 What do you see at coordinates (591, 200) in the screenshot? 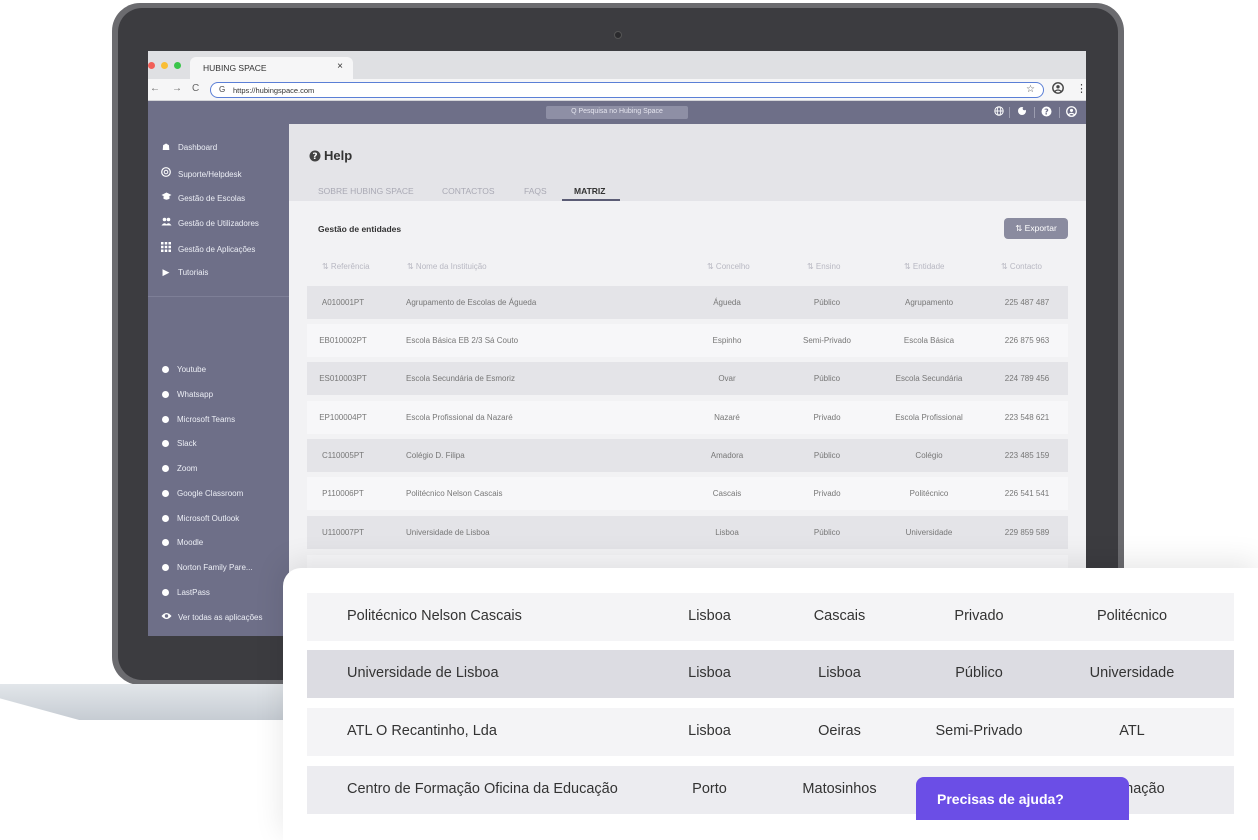
I see `active-tab-indicator` at bounding box center [591, 200].